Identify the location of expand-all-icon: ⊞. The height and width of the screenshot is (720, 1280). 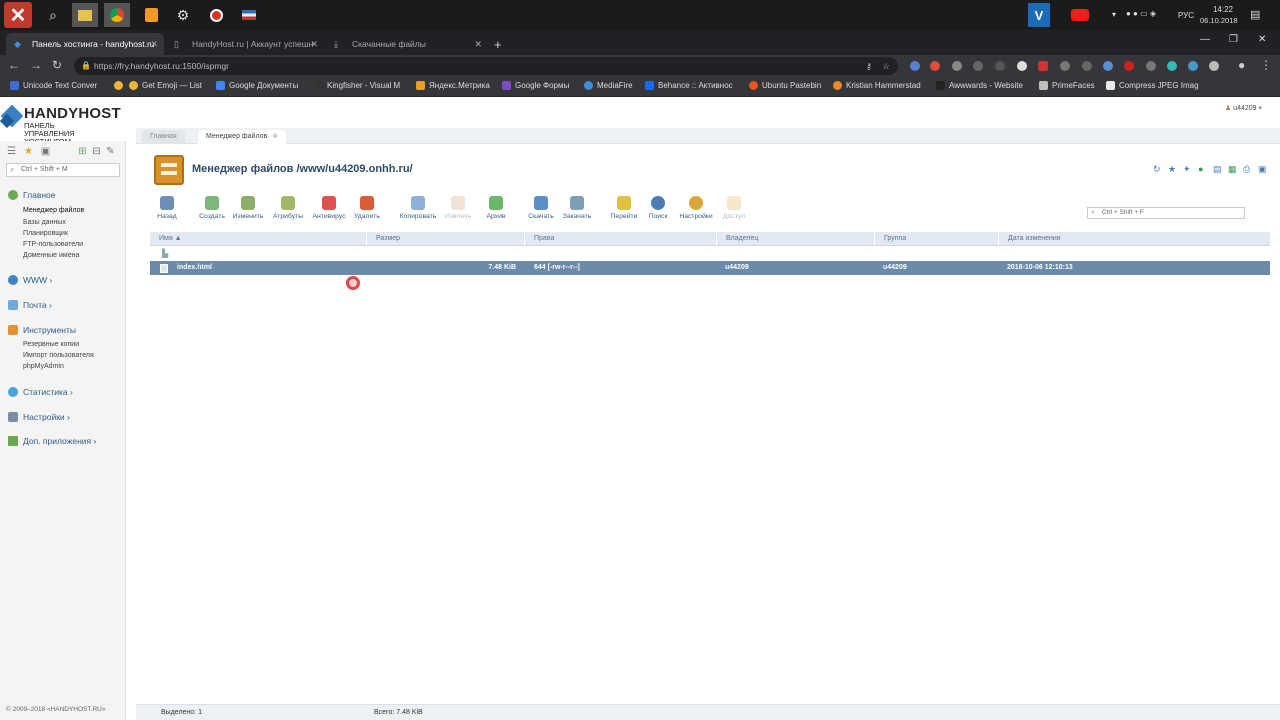
(82, 151).